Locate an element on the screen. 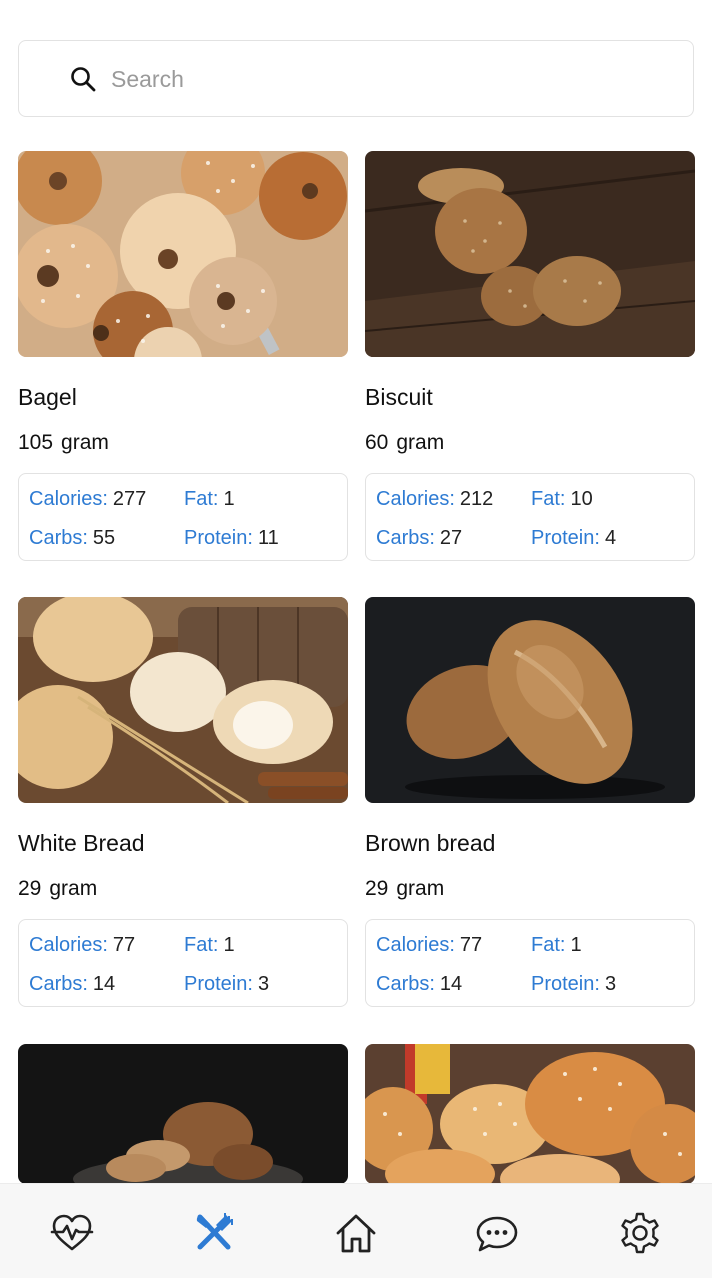  nav-food is located at coordinates (214, 1233).